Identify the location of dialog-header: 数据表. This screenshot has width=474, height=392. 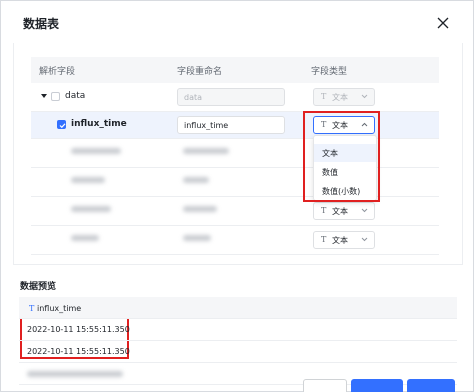
(237, 23).